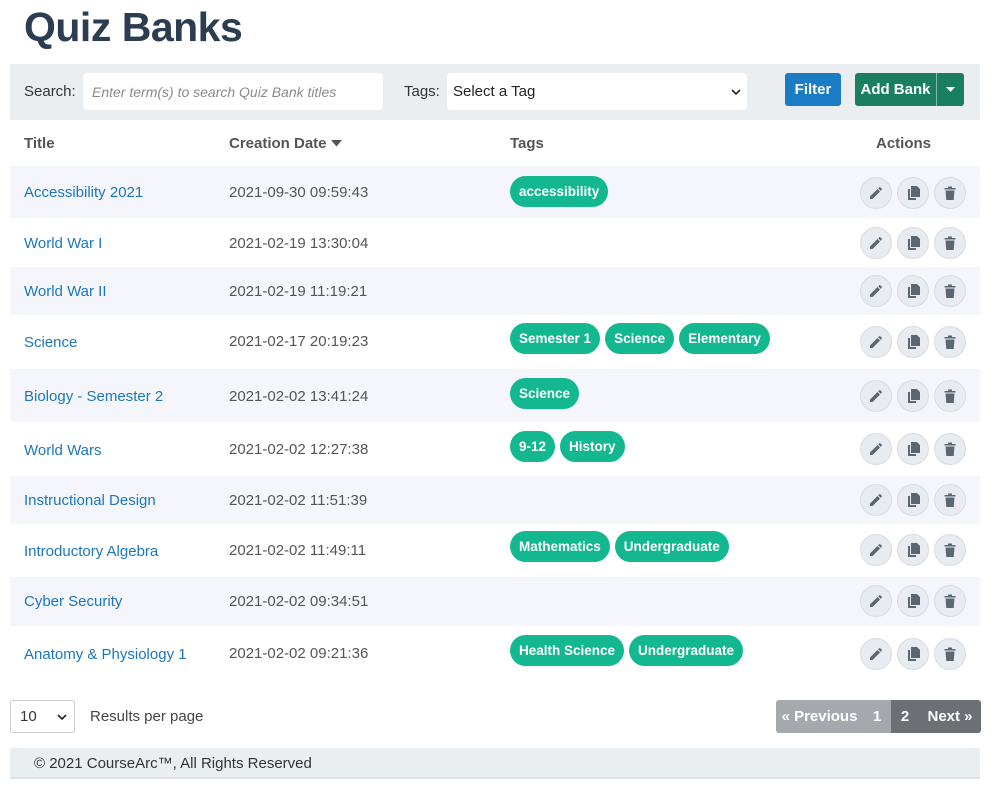 This screenshot has height=789, width=1000. I want to click on tag-list: 9-12 History, so click(567, 446).